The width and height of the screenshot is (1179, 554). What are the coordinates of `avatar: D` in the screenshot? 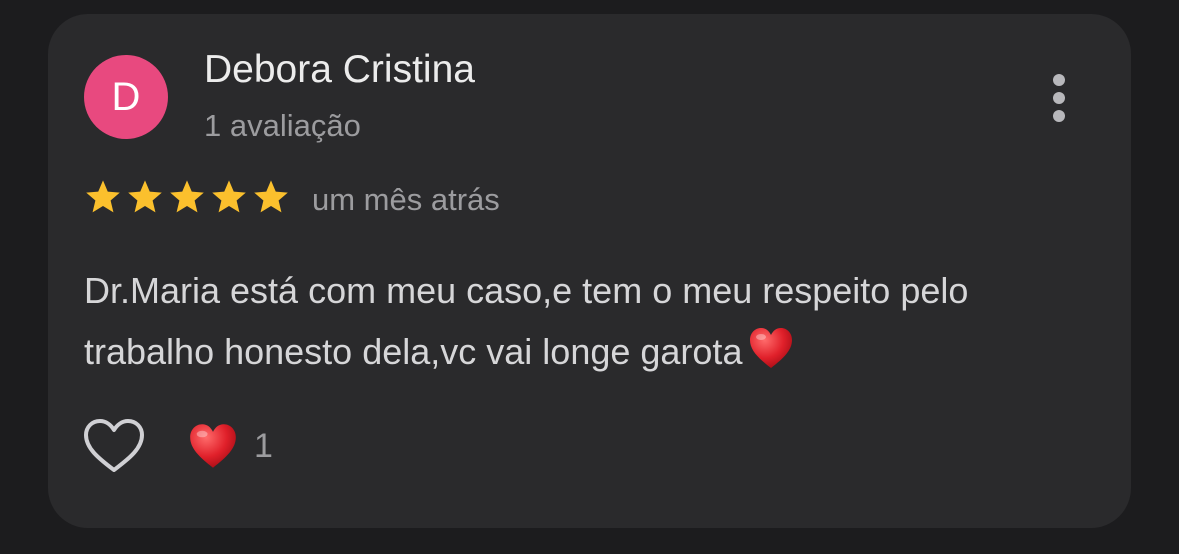 It's located at (126, 97).